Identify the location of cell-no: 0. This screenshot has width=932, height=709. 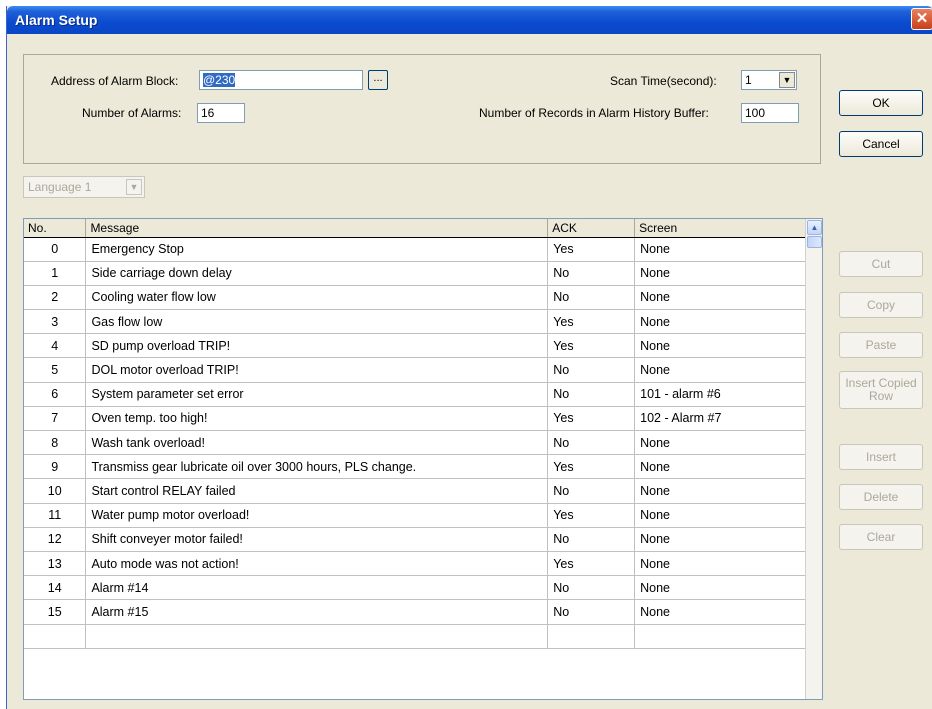
(55, 249).